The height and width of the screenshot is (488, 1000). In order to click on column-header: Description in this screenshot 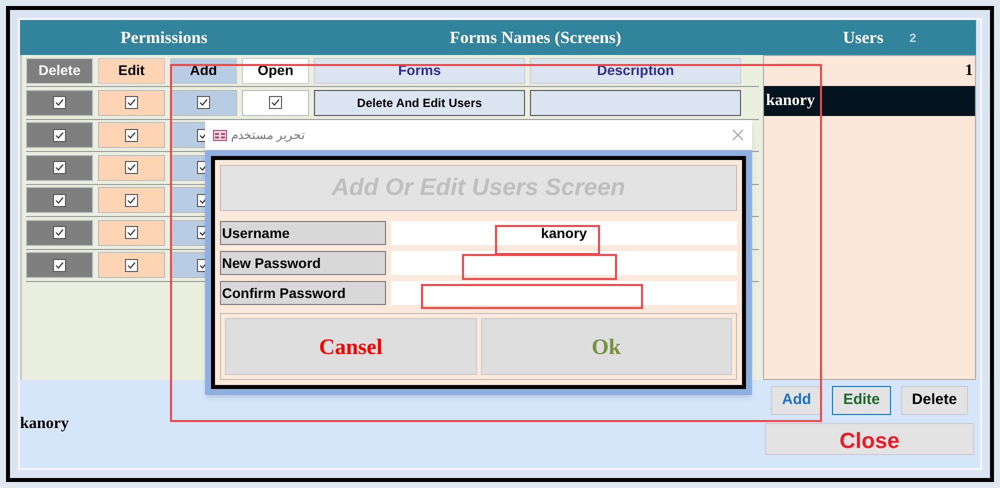, I will do `click(635, 71)`.